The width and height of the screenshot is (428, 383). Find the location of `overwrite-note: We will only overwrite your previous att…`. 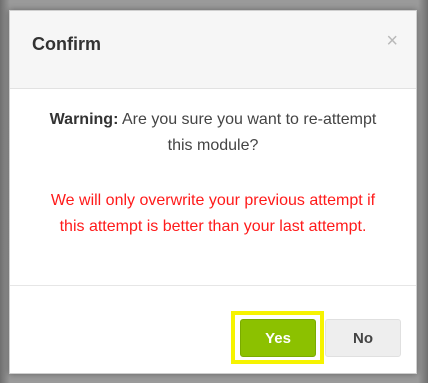

overwrite-note: We will only overwrite your previous att… is located at coordinates (213, 213).